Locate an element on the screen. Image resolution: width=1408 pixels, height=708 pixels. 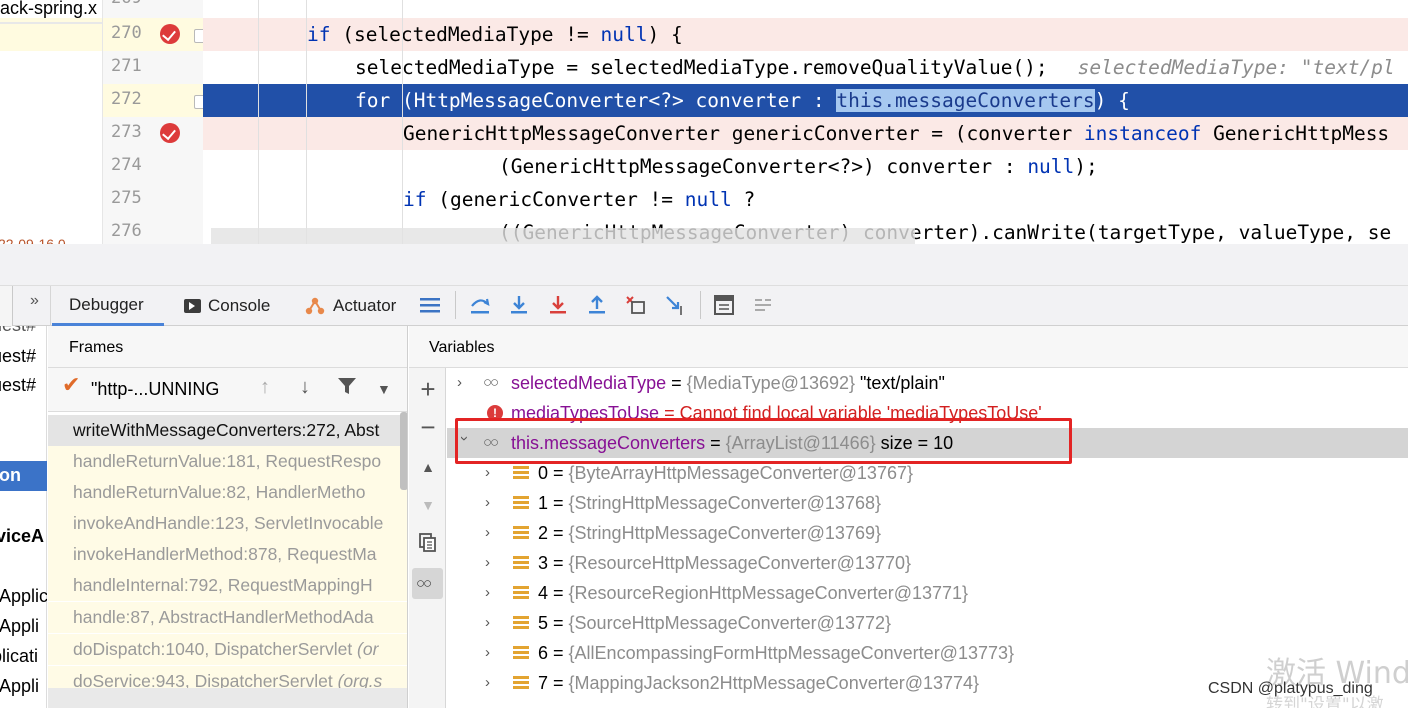
list-element-row: › 2 = {StringHttpMessageConverter@13769} is located at coordinates (927, 533).